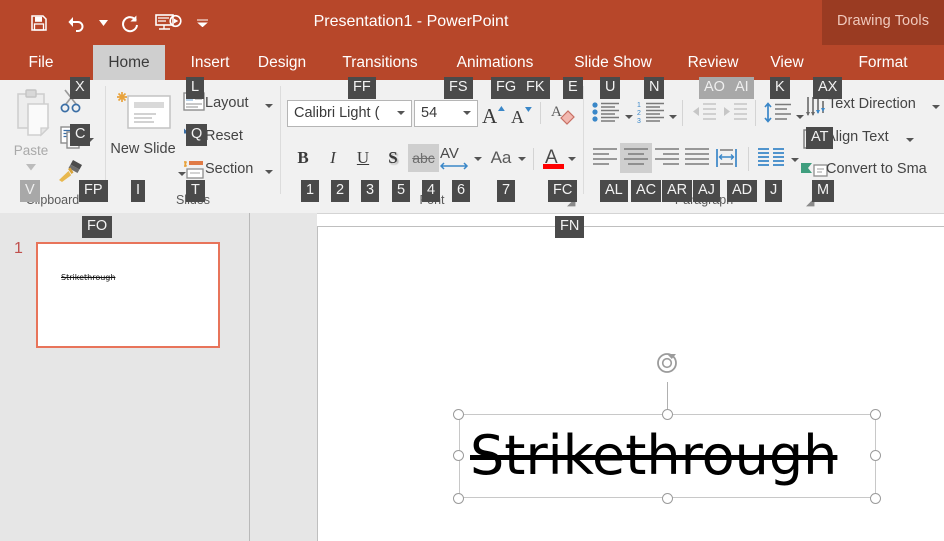 The width and height of the screenshot is (944, 541). What do you see at coordinates (714, 88) in the screenshot?
I see `keytip-decrease-indent: AO` at bounding box center [714, 88].